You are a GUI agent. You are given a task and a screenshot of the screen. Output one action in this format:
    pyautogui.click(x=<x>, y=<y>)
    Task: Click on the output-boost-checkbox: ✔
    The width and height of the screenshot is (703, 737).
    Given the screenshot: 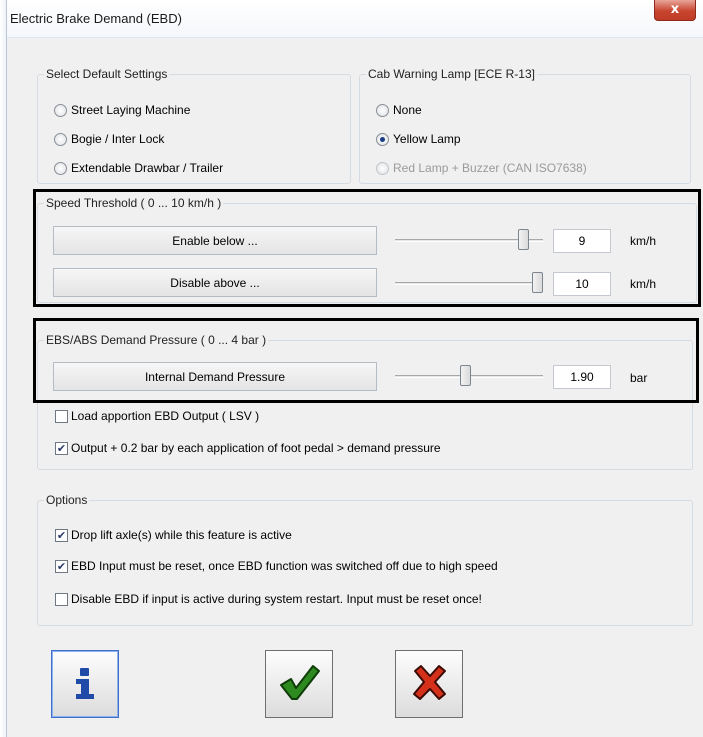 What is the action you would take?
    pyautogui.click(x=61, y=448)
    